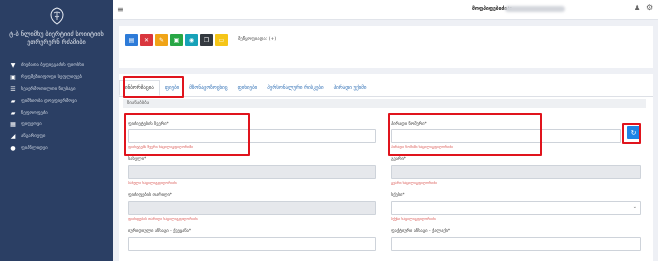  Describe the element at coordinates (56, 125) in the screenshot. I see `sidebar-item-chart: ▦ ფიფეოვი` at that location.